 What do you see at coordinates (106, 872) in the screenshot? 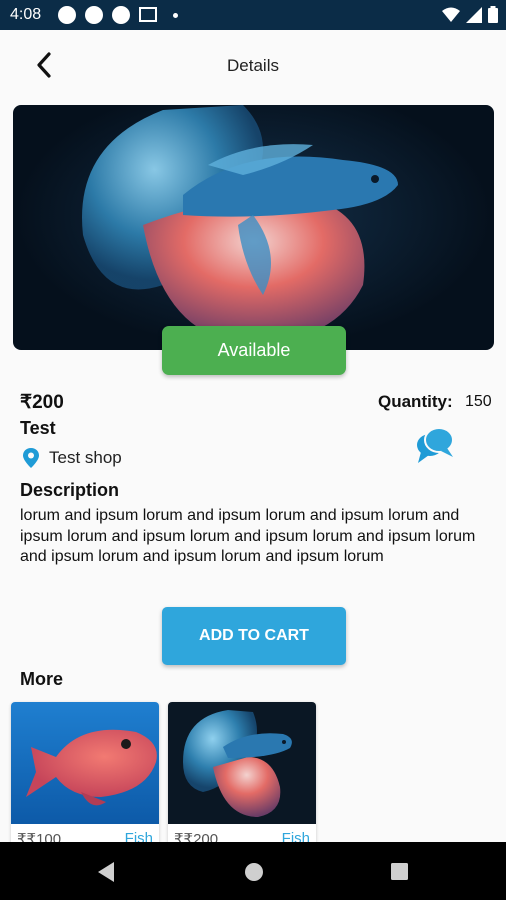
I see `back-nav-icon` at bounding box center [106, 872].